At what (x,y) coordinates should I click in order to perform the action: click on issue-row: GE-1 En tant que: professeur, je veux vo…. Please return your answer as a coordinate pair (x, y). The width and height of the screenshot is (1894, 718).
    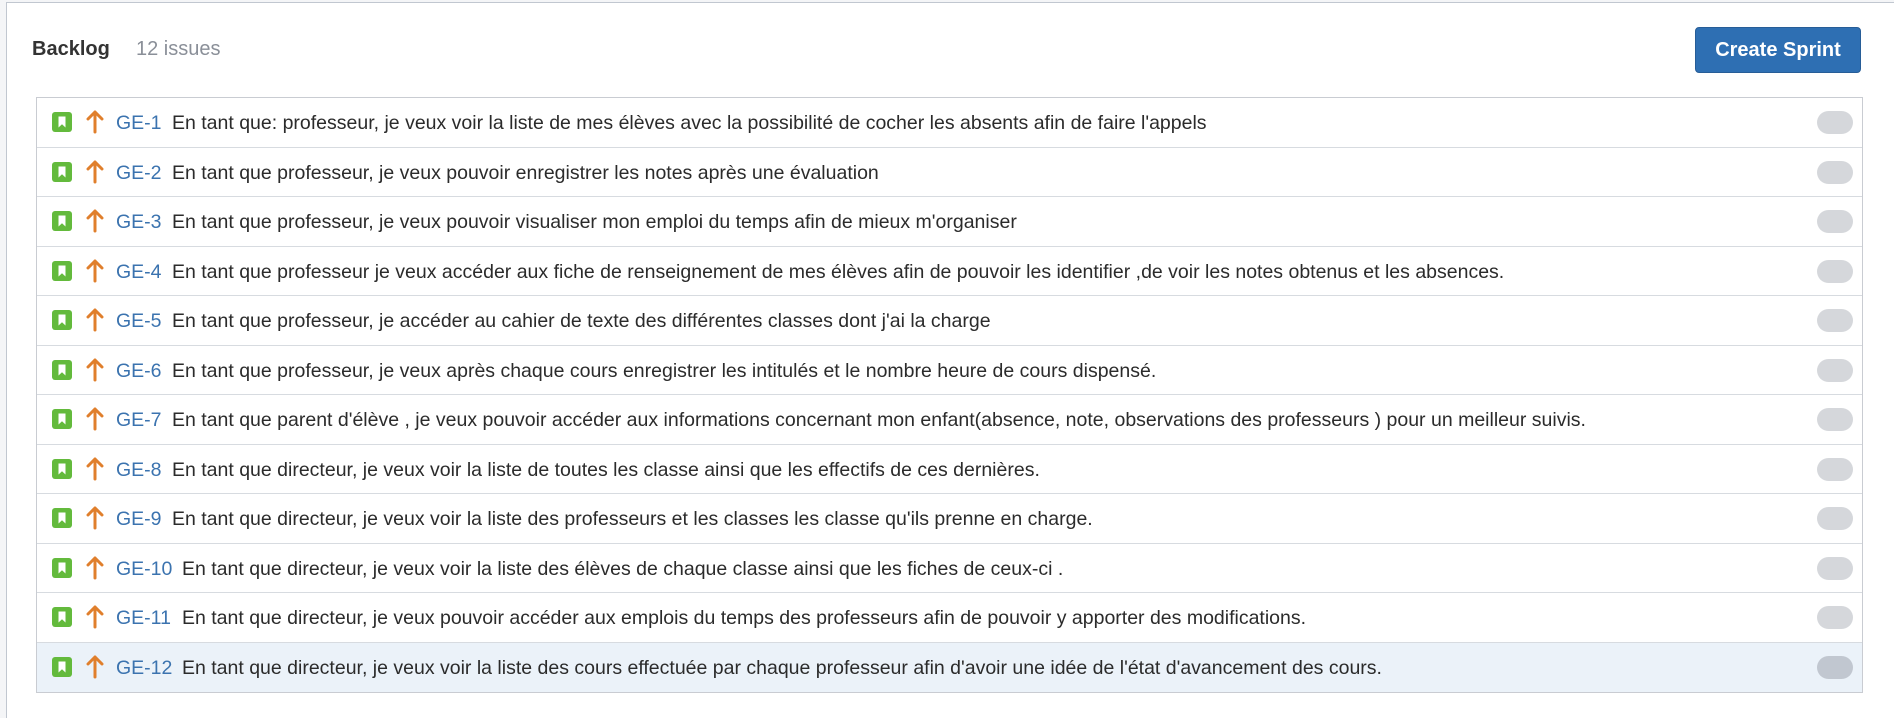
    Looking at the image, I should click on (949, 123).